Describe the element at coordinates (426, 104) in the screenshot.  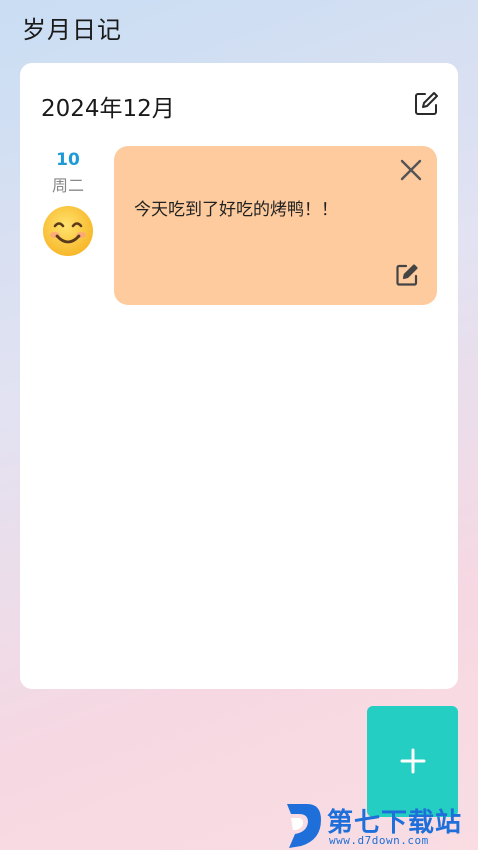
I see `edit-square-icon` at that location.